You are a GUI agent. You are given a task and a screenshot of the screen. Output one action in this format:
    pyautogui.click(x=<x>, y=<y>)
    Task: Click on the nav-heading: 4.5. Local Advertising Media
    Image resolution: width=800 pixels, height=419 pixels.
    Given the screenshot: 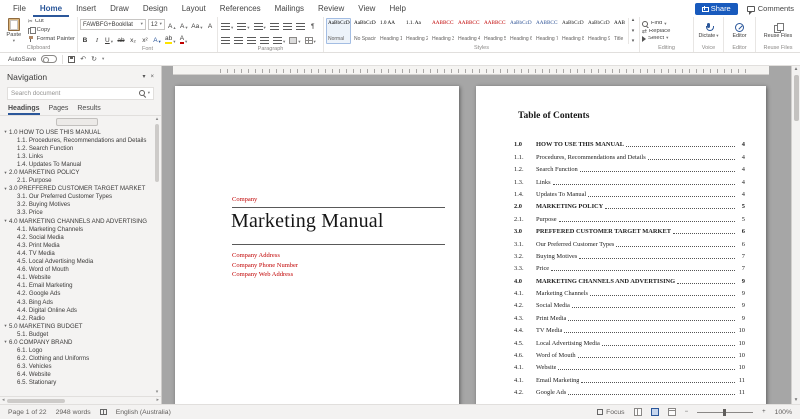 What is the action you would take?
    pyautogui.click(x=77, y=262)
    